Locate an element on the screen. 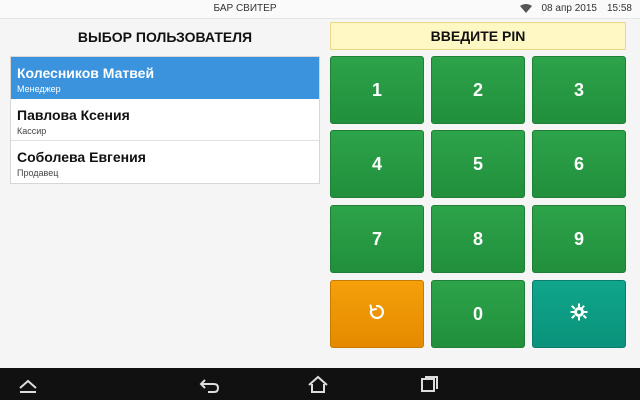  user-name: Павлова Ксения is located at coordinates (73, 115).